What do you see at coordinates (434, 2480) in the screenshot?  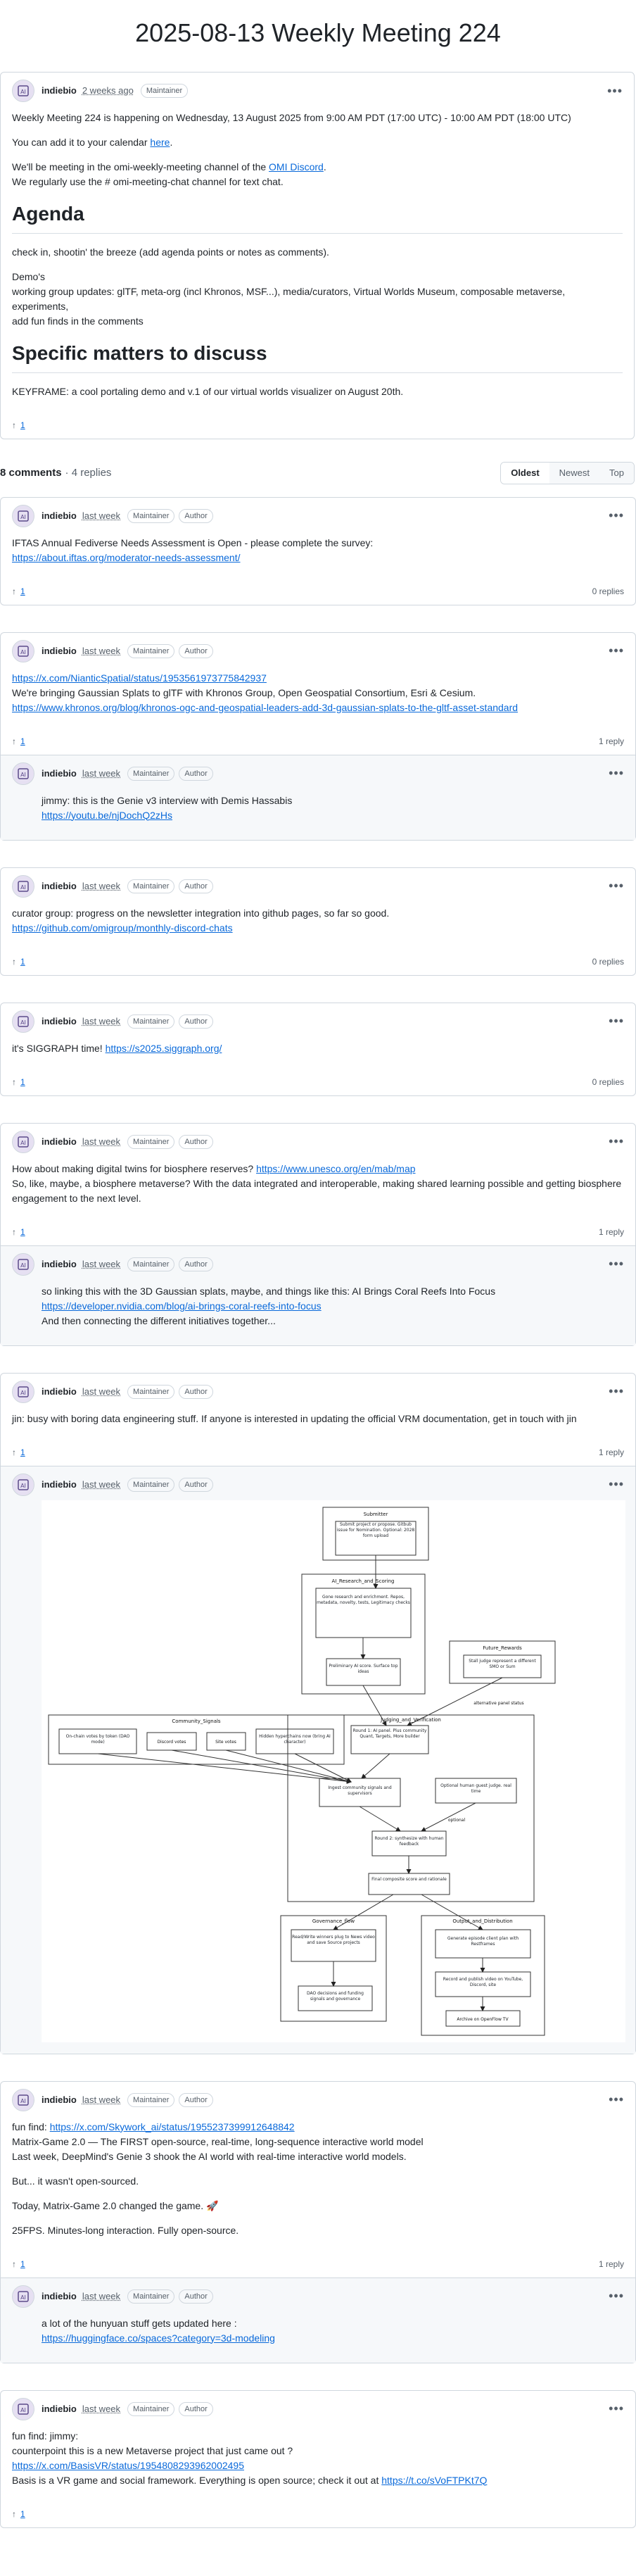 I see `basis-tco-link: https://t.co/sVoFTPKt7Q` at bounding box center [434, 2480].